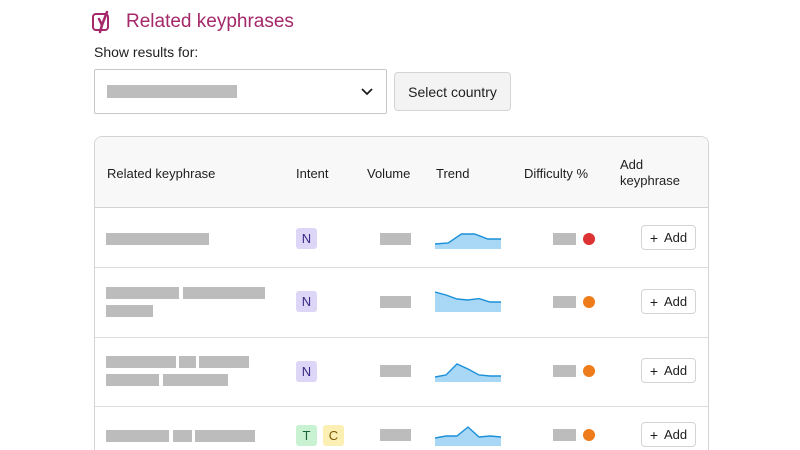 This screenshot has width=800, height=450. Describe the element at coordinates (453, 173) in the screenshot. I see `column-header-trend: Trend` at that location.